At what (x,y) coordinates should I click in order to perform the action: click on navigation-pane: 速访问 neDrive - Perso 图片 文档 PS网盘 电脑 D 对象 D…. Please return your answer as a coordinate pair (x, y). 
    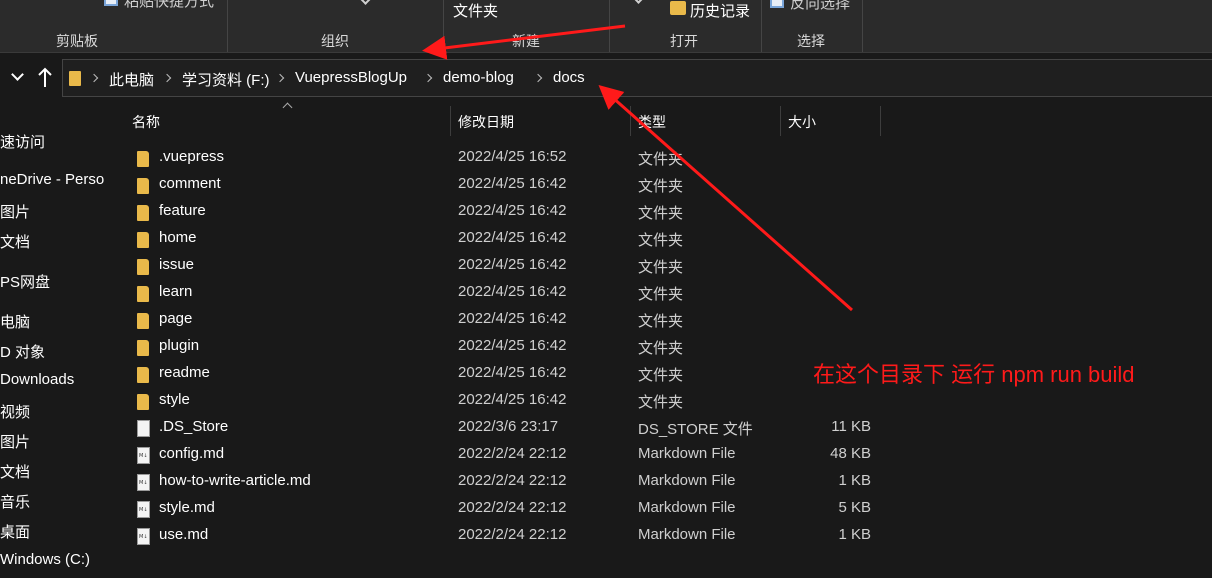
    Looking at the image, I should click on (54, 341).